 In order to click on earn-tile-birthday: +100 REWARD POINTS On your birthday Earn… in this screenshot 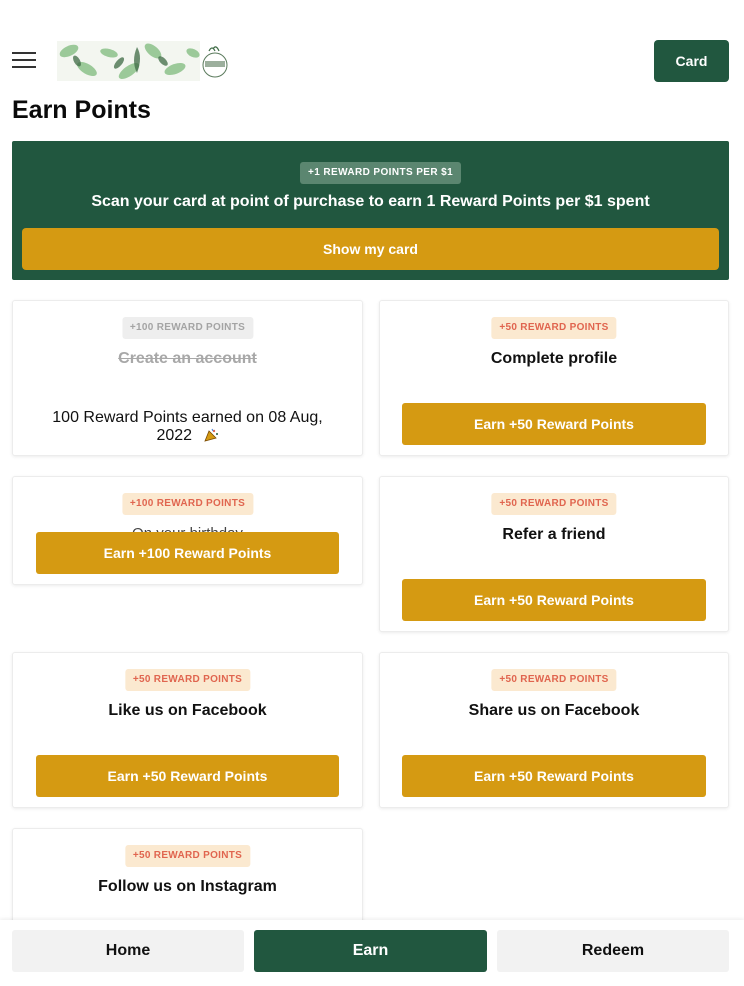, I will do `click(187, 530)`.